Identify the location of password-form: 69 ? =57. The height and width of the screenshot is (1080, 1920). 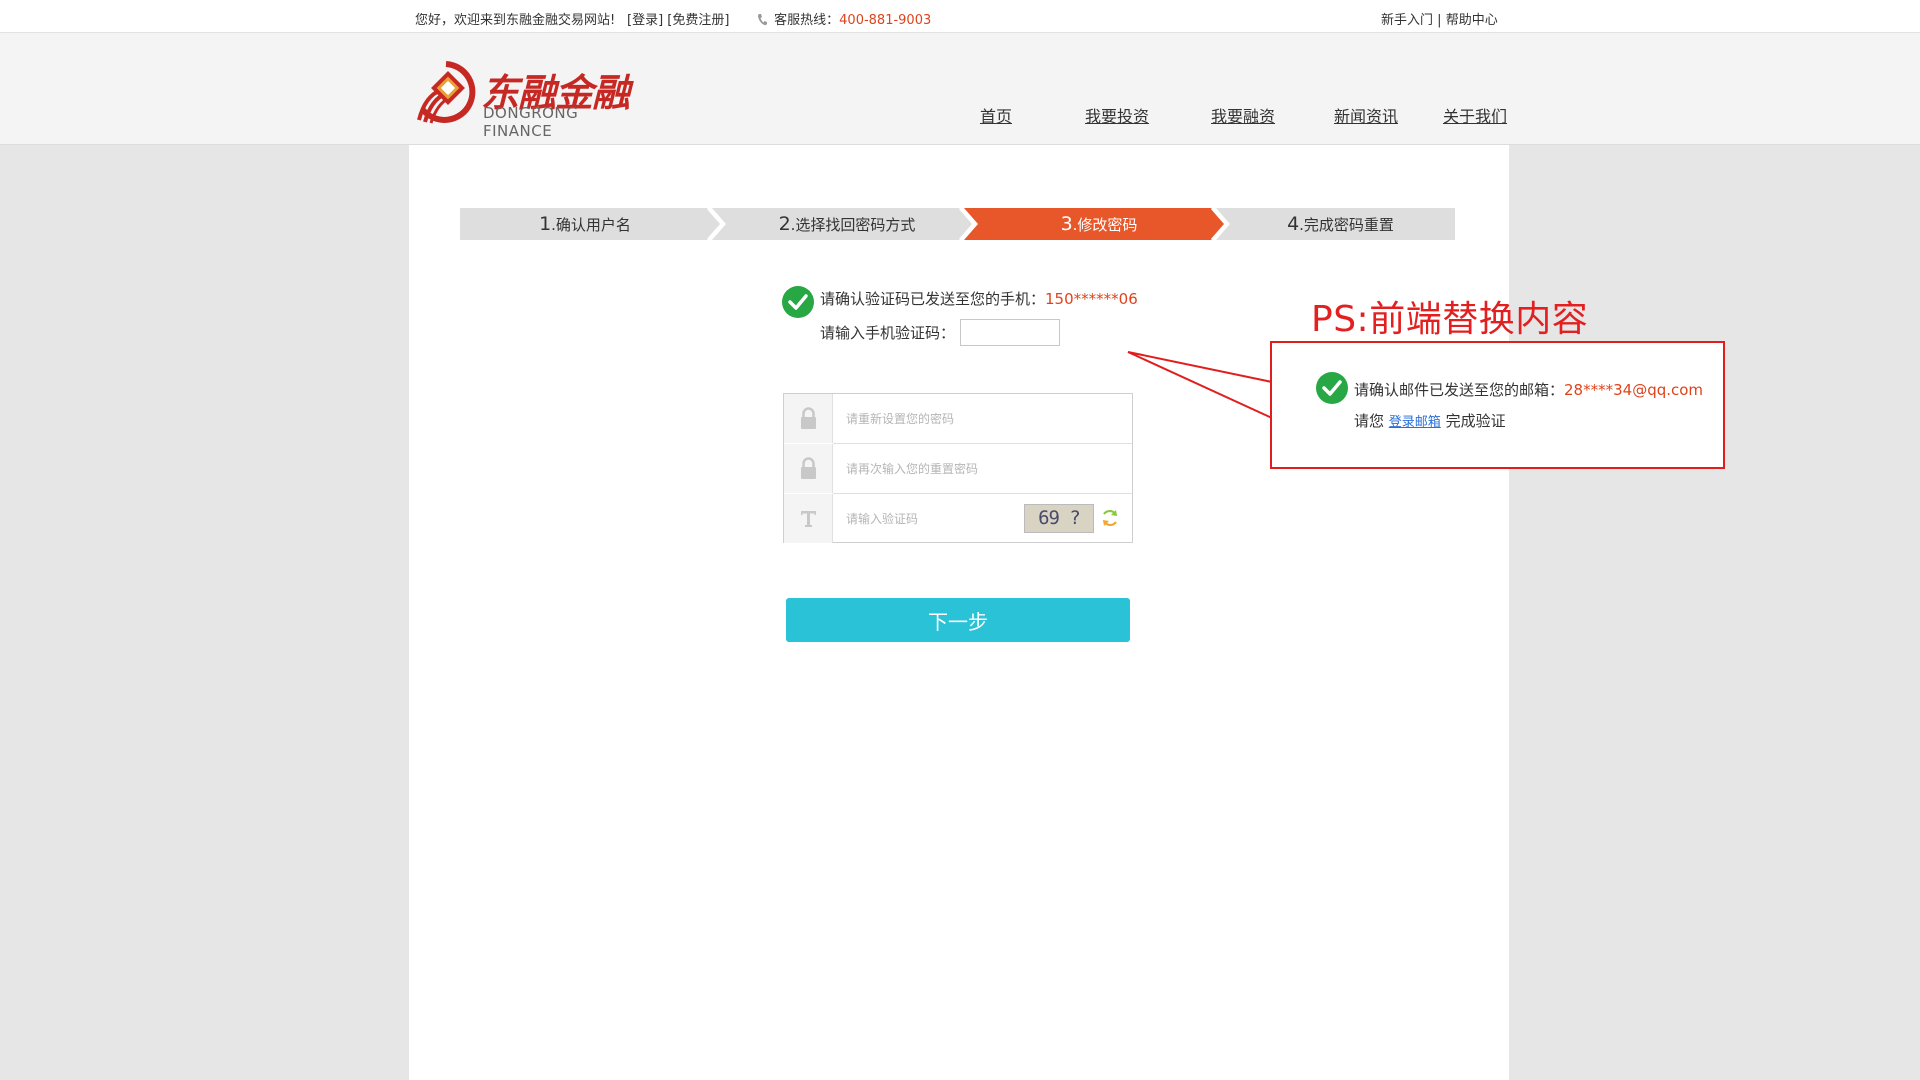
(958, 468).